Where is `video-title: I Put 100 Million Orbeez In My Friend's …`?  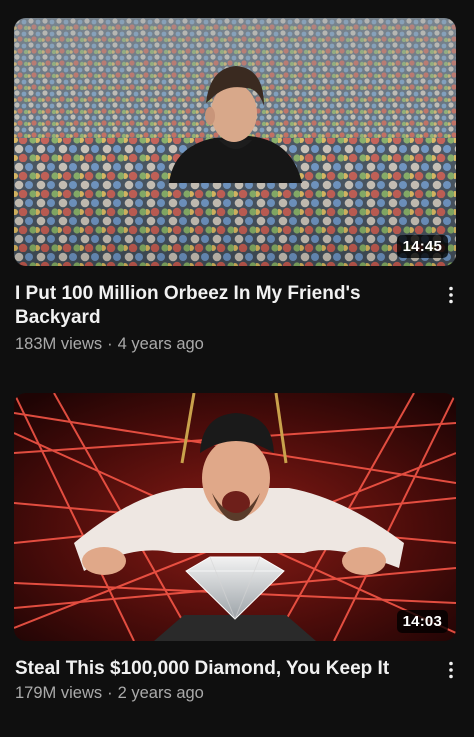 video-title: I Put 100 Million Orbeez In My Friend's … is located at coordinates (217, 306).